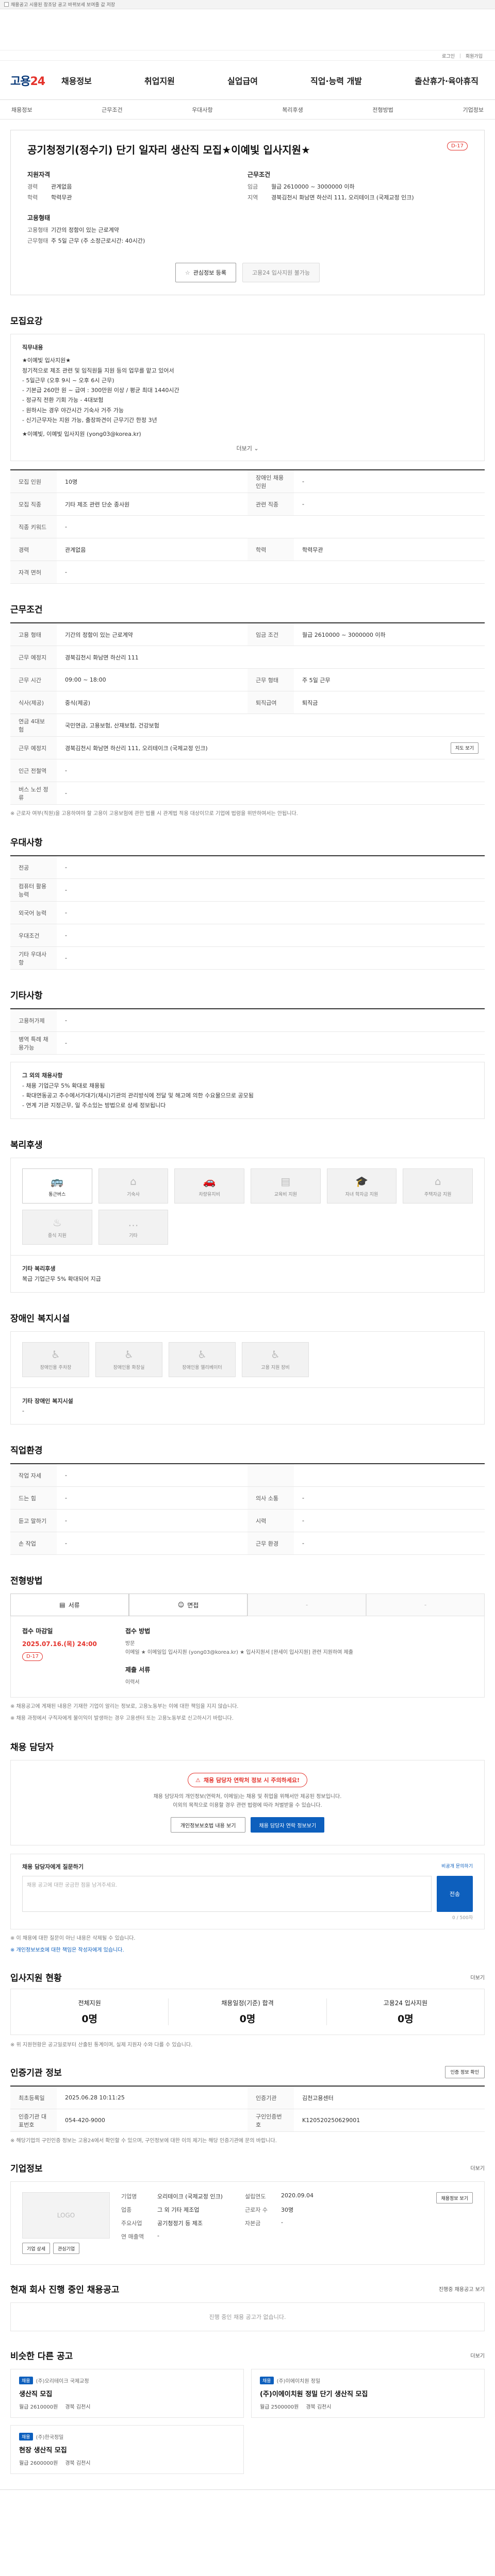  Describe the element at coordinates (478, 2168) in the screenshot. I see `company-more-link: 더보기` at that location.